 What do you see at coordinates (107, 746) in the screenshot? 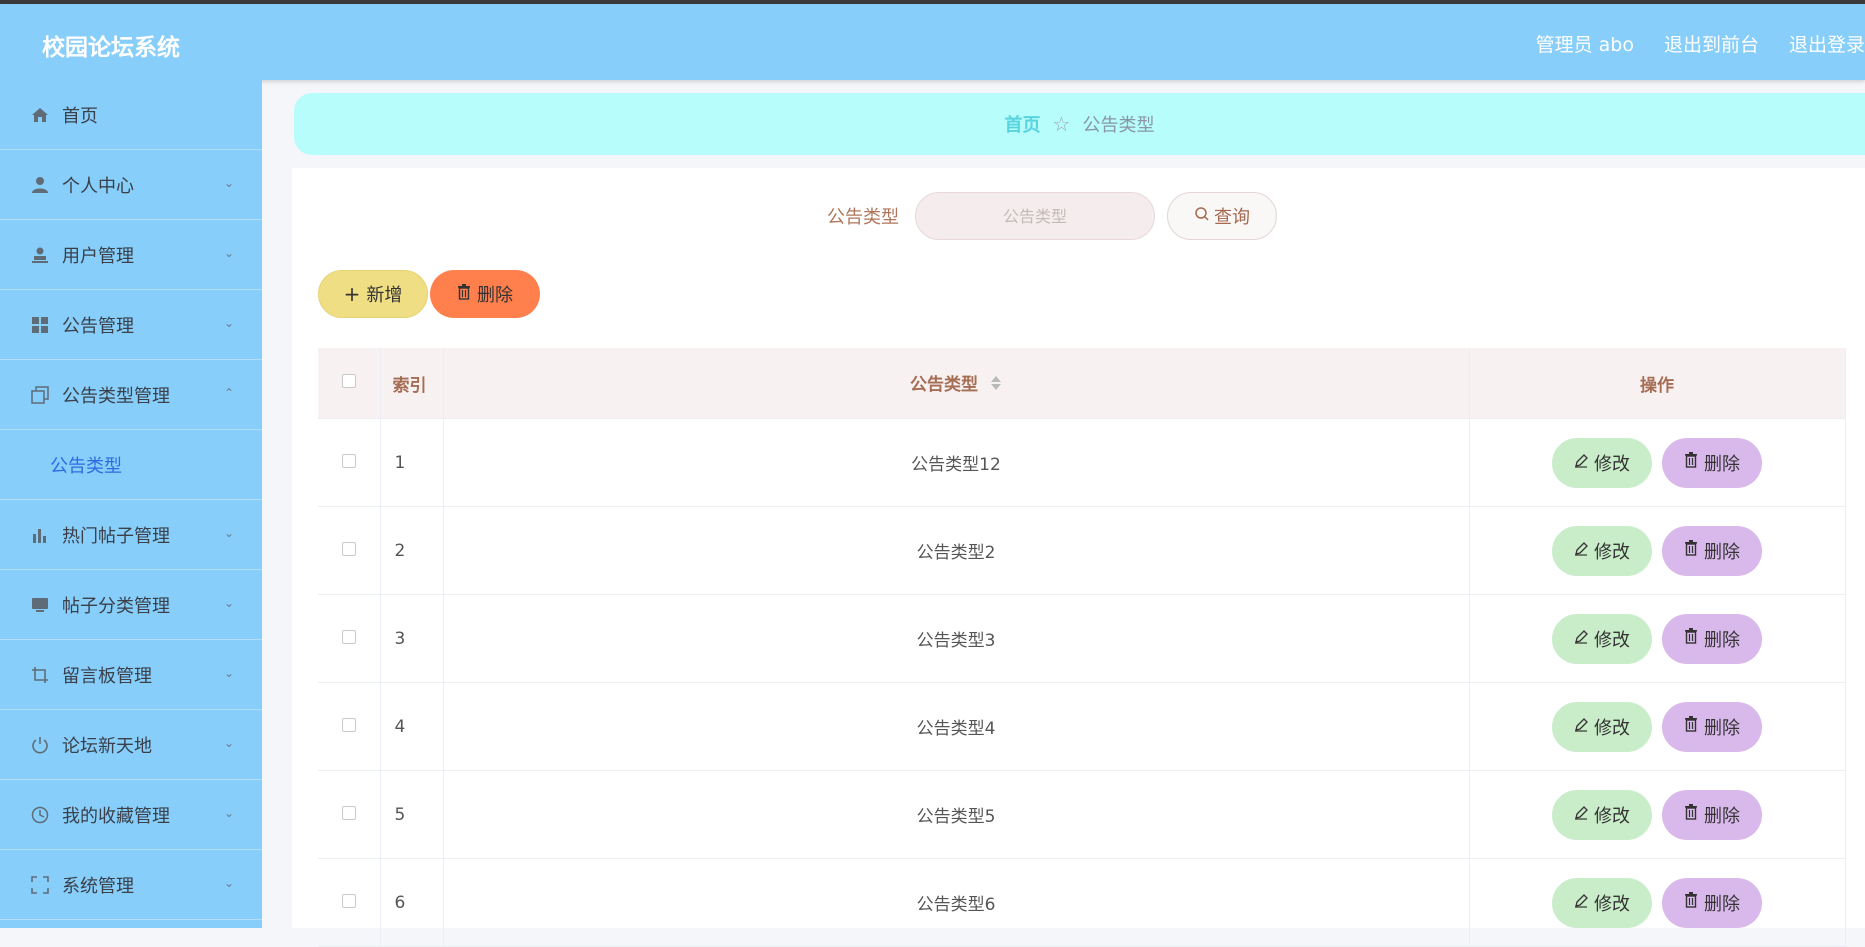
I see `sidebar-item-label: 论坛新天地` at bounding box center [107, 746].